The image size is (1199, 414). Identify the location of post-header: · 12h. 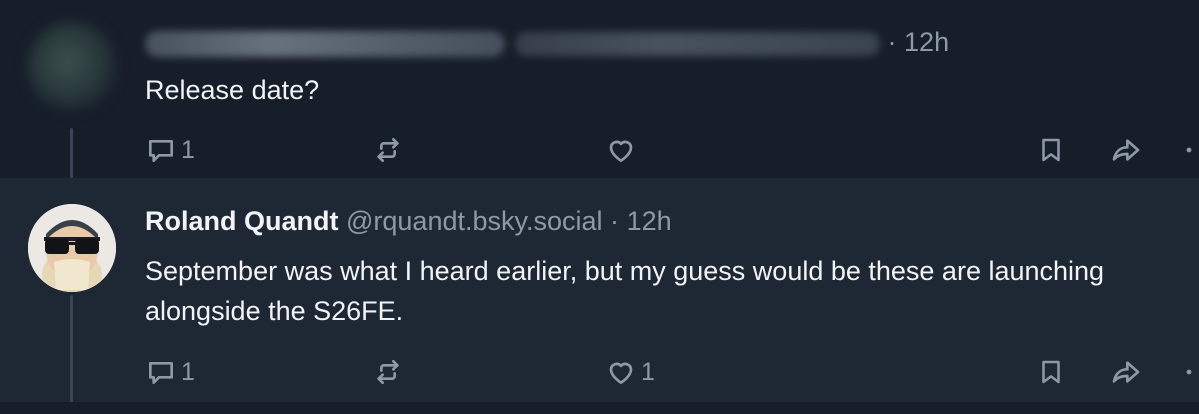
(547, 42).